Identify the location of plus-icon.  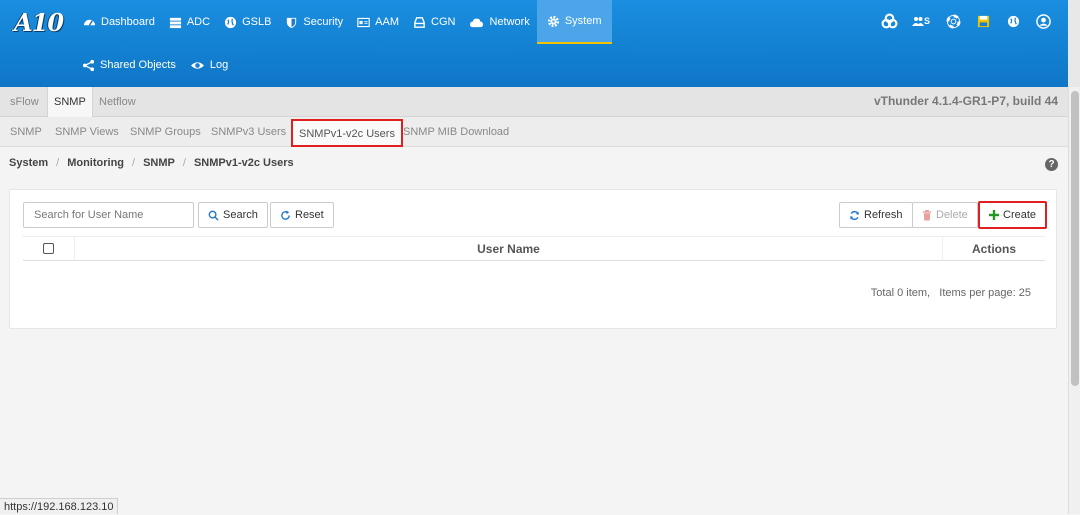
(994, 215).